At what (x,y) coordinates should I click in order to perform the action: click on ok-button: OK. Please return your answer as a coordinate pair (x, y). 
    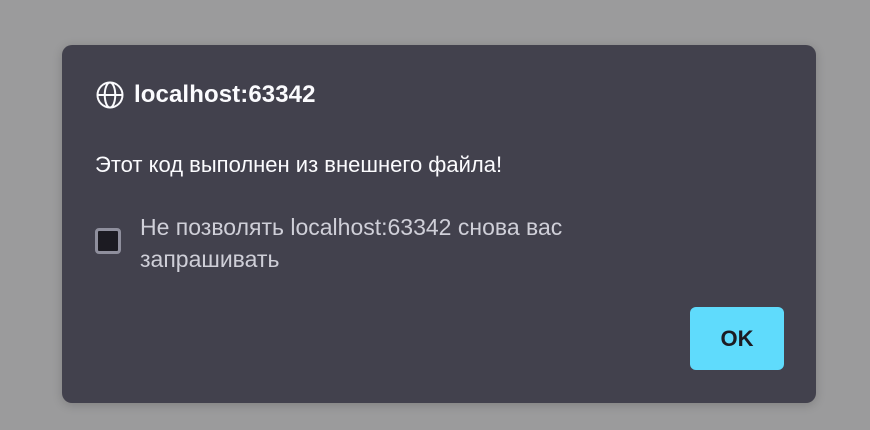
    Looking at the image, I should click on (737, 338).